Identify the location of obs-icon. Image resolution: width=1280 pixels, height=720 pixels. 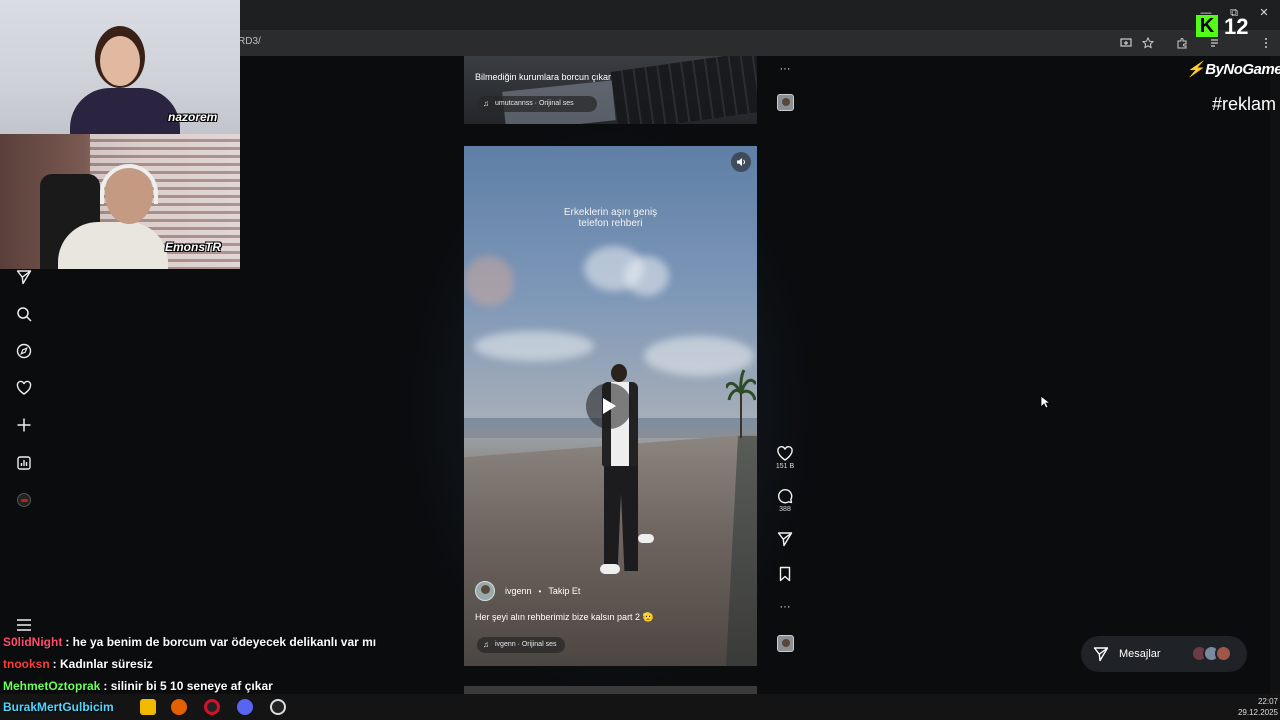
(278, 707).